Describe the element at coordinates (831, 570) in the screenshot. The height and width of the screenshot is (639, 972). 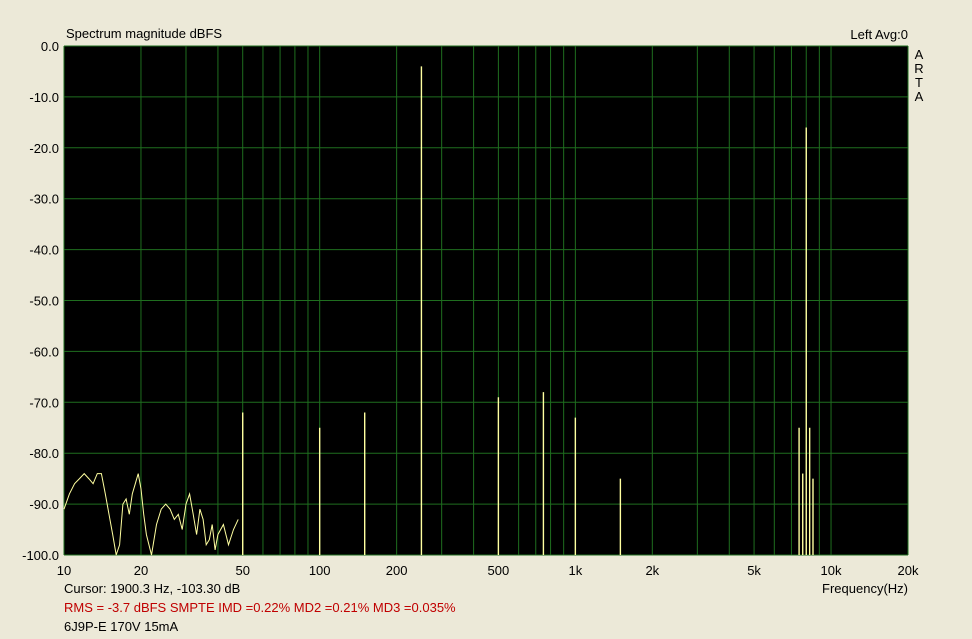
I see `x-tick-label: 10k` at that location.